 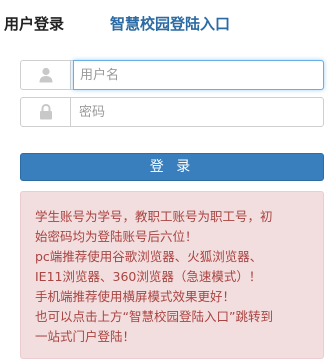 I want to click on user-icon, so click(x=46, y=75).